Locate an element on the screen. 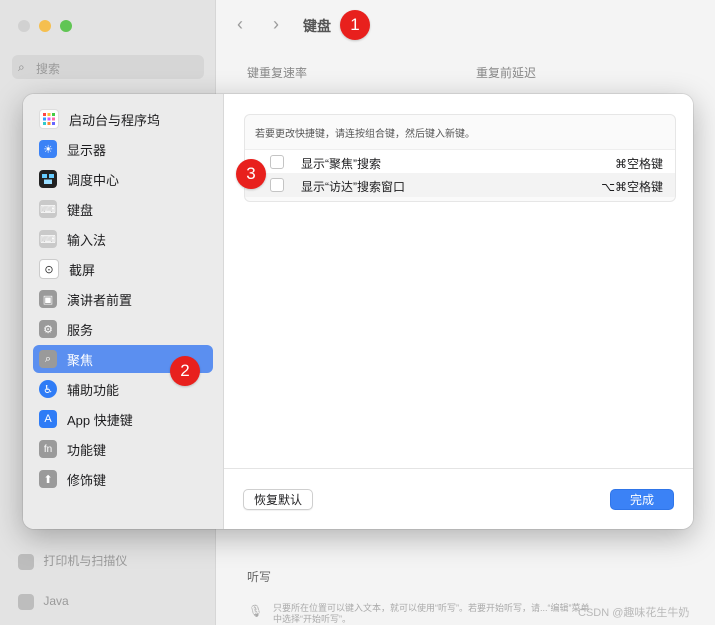 This screenshot has height=625, width=715. shortcut-key: ⌥⌘空格键 is located at coordinates (632, 186).